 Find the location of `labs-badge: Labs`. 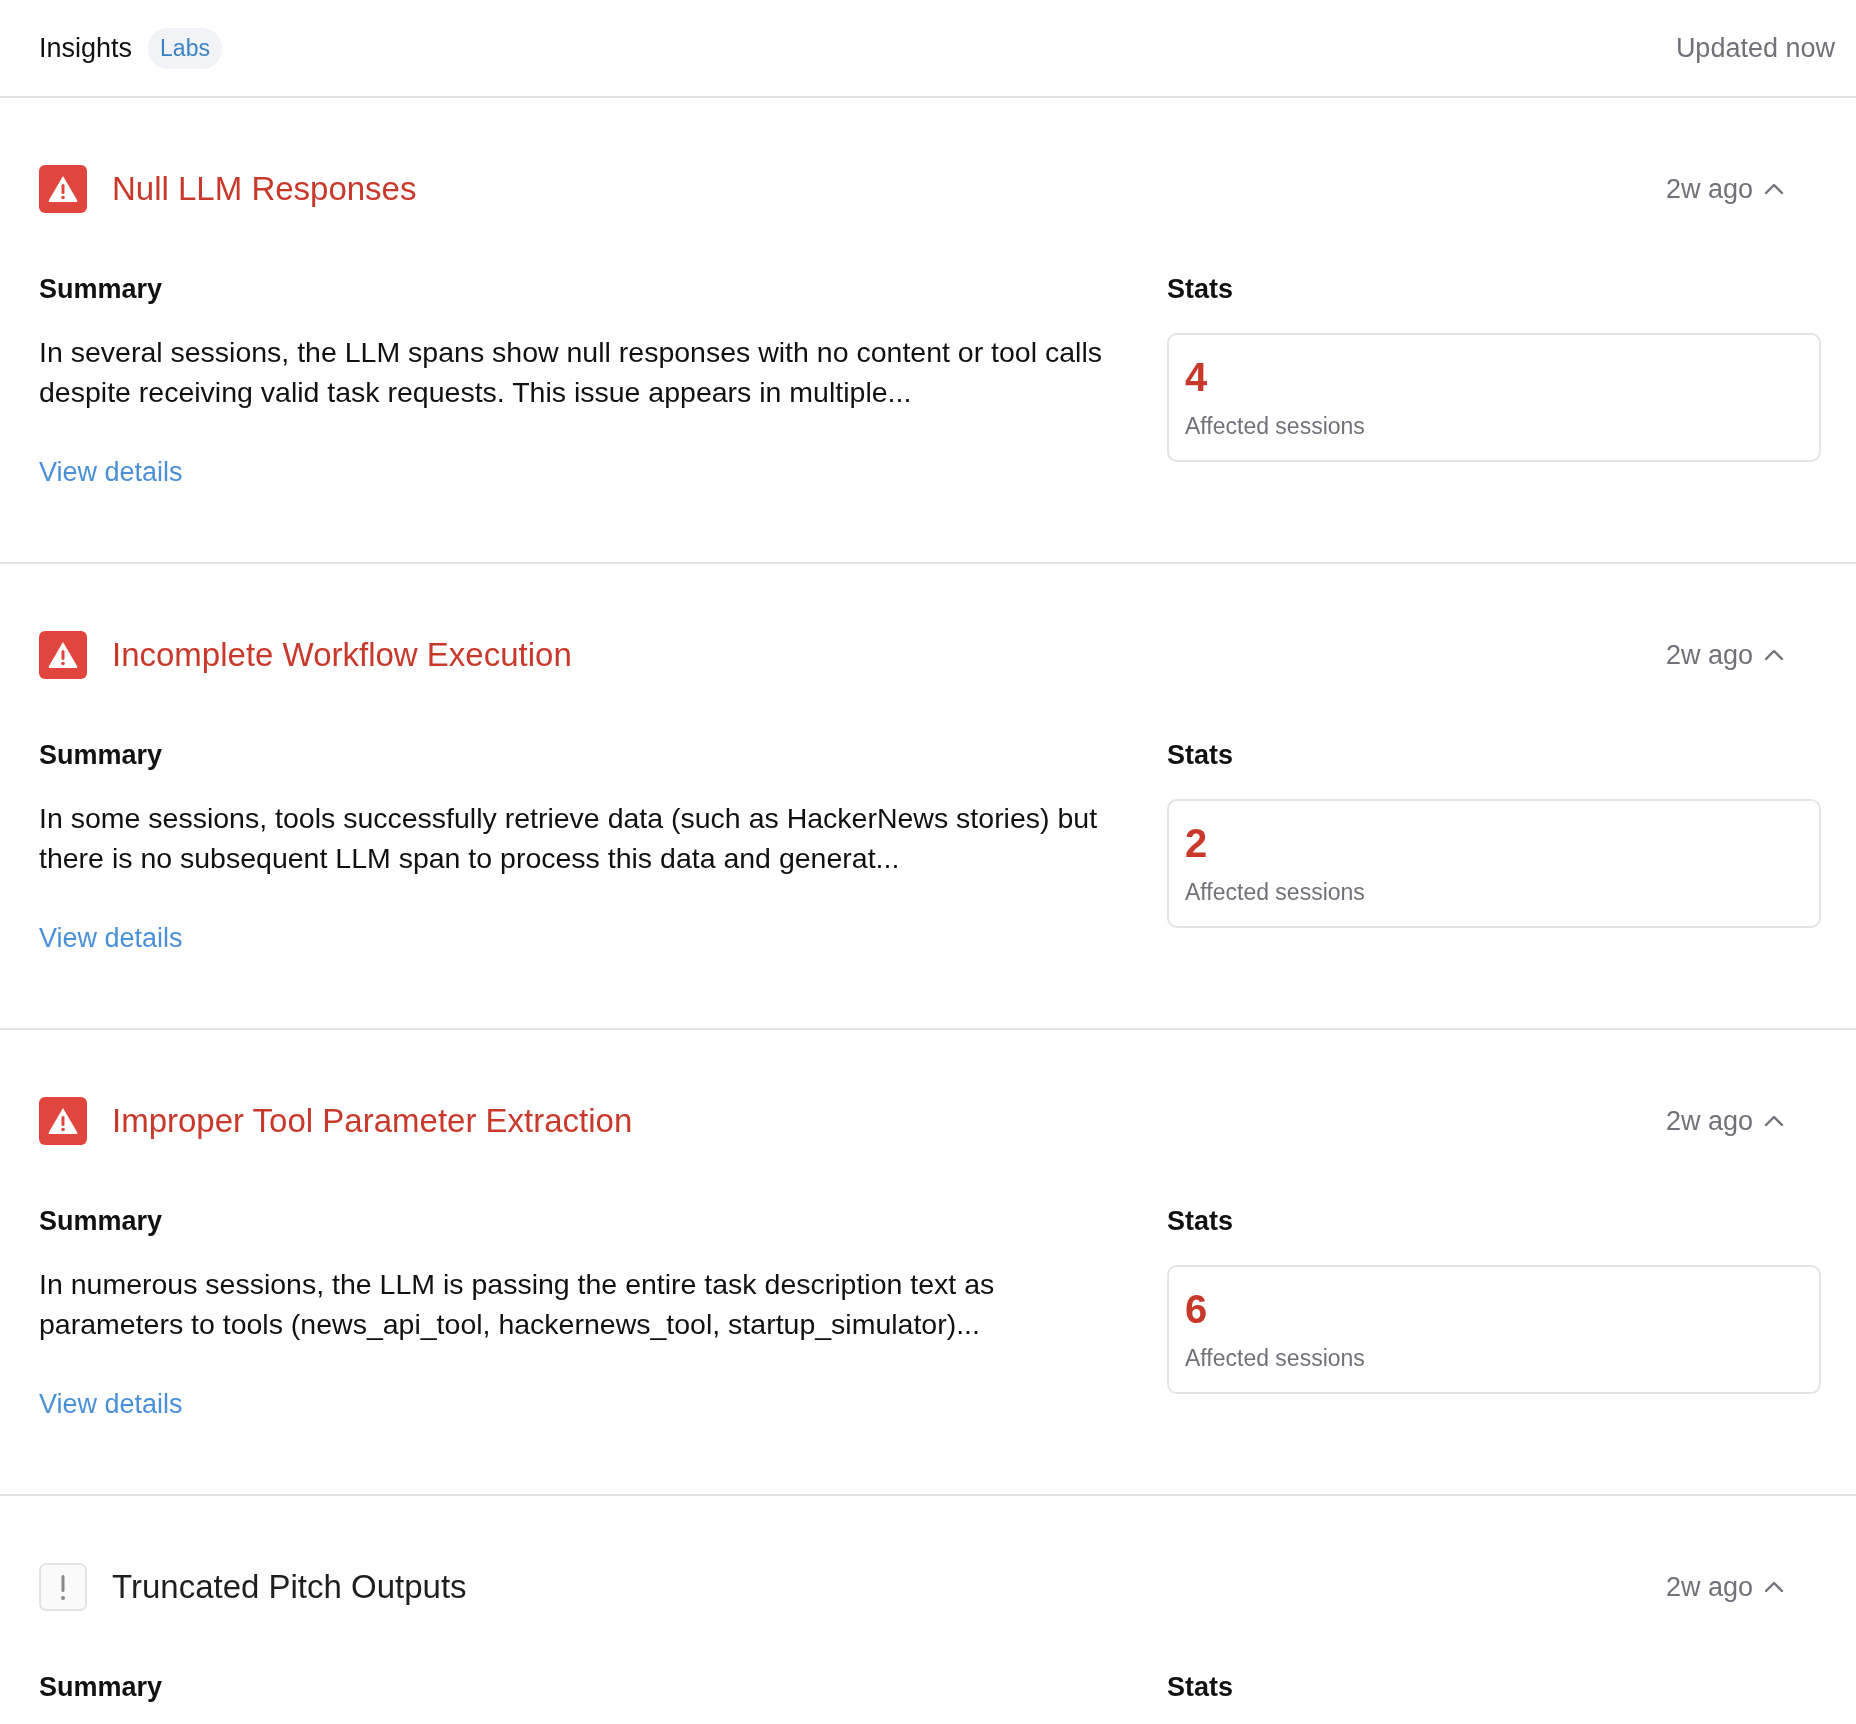

labs-badge: Labs is located at coordinates (185, 48).